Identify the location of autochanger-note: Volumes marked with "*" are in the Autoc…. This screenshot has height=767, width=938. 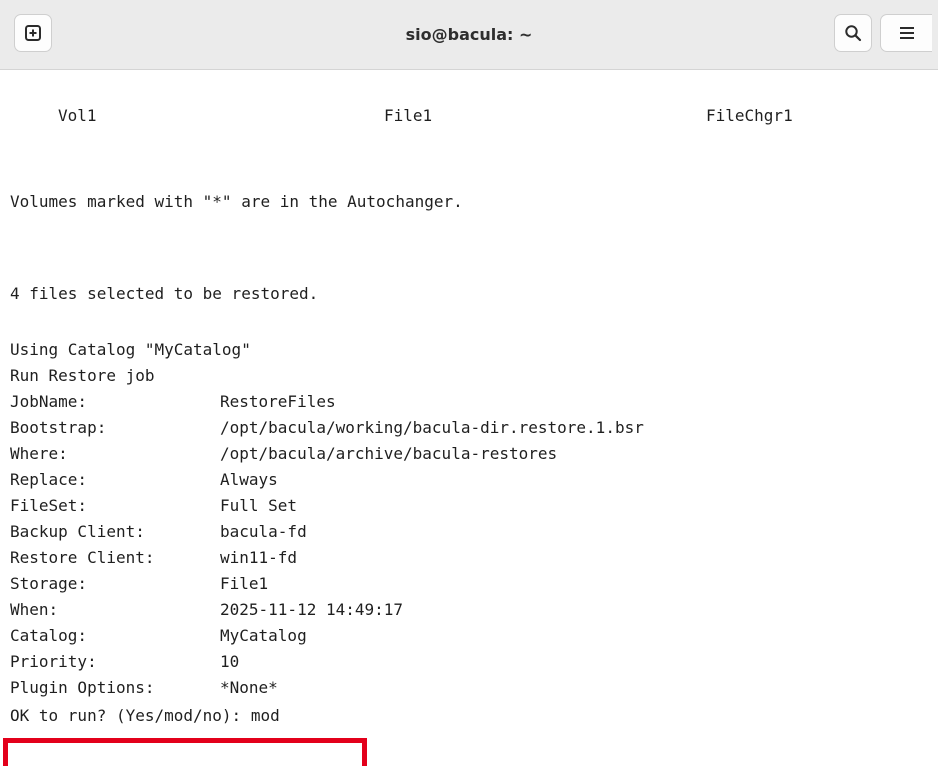
(236, 201).